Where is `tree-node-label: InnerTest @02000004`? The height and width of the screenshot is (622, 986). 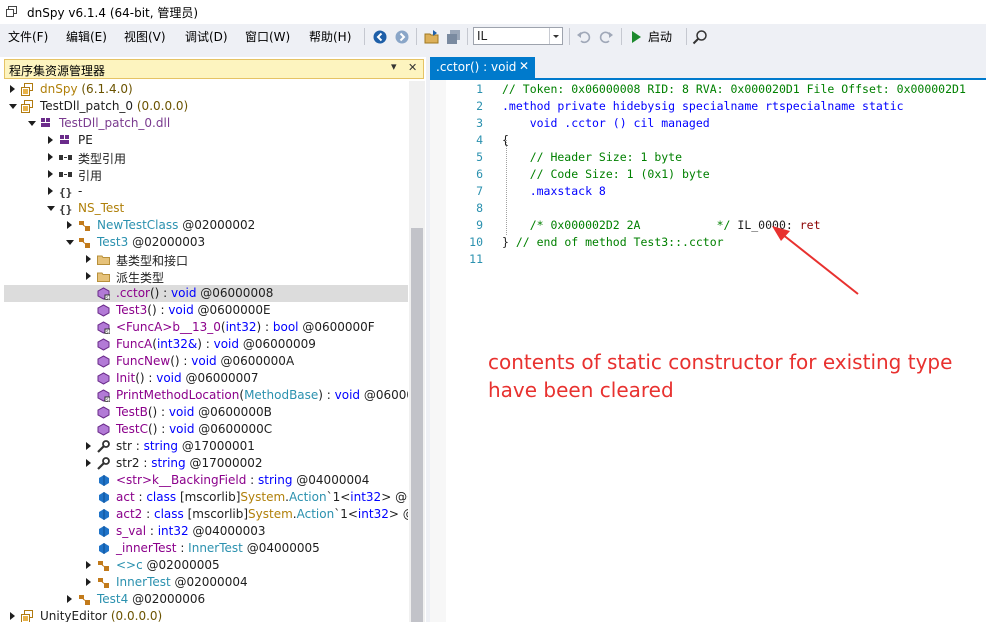
tree-node-label: InnerTest @02000004 is located at coordinates (182, 582).